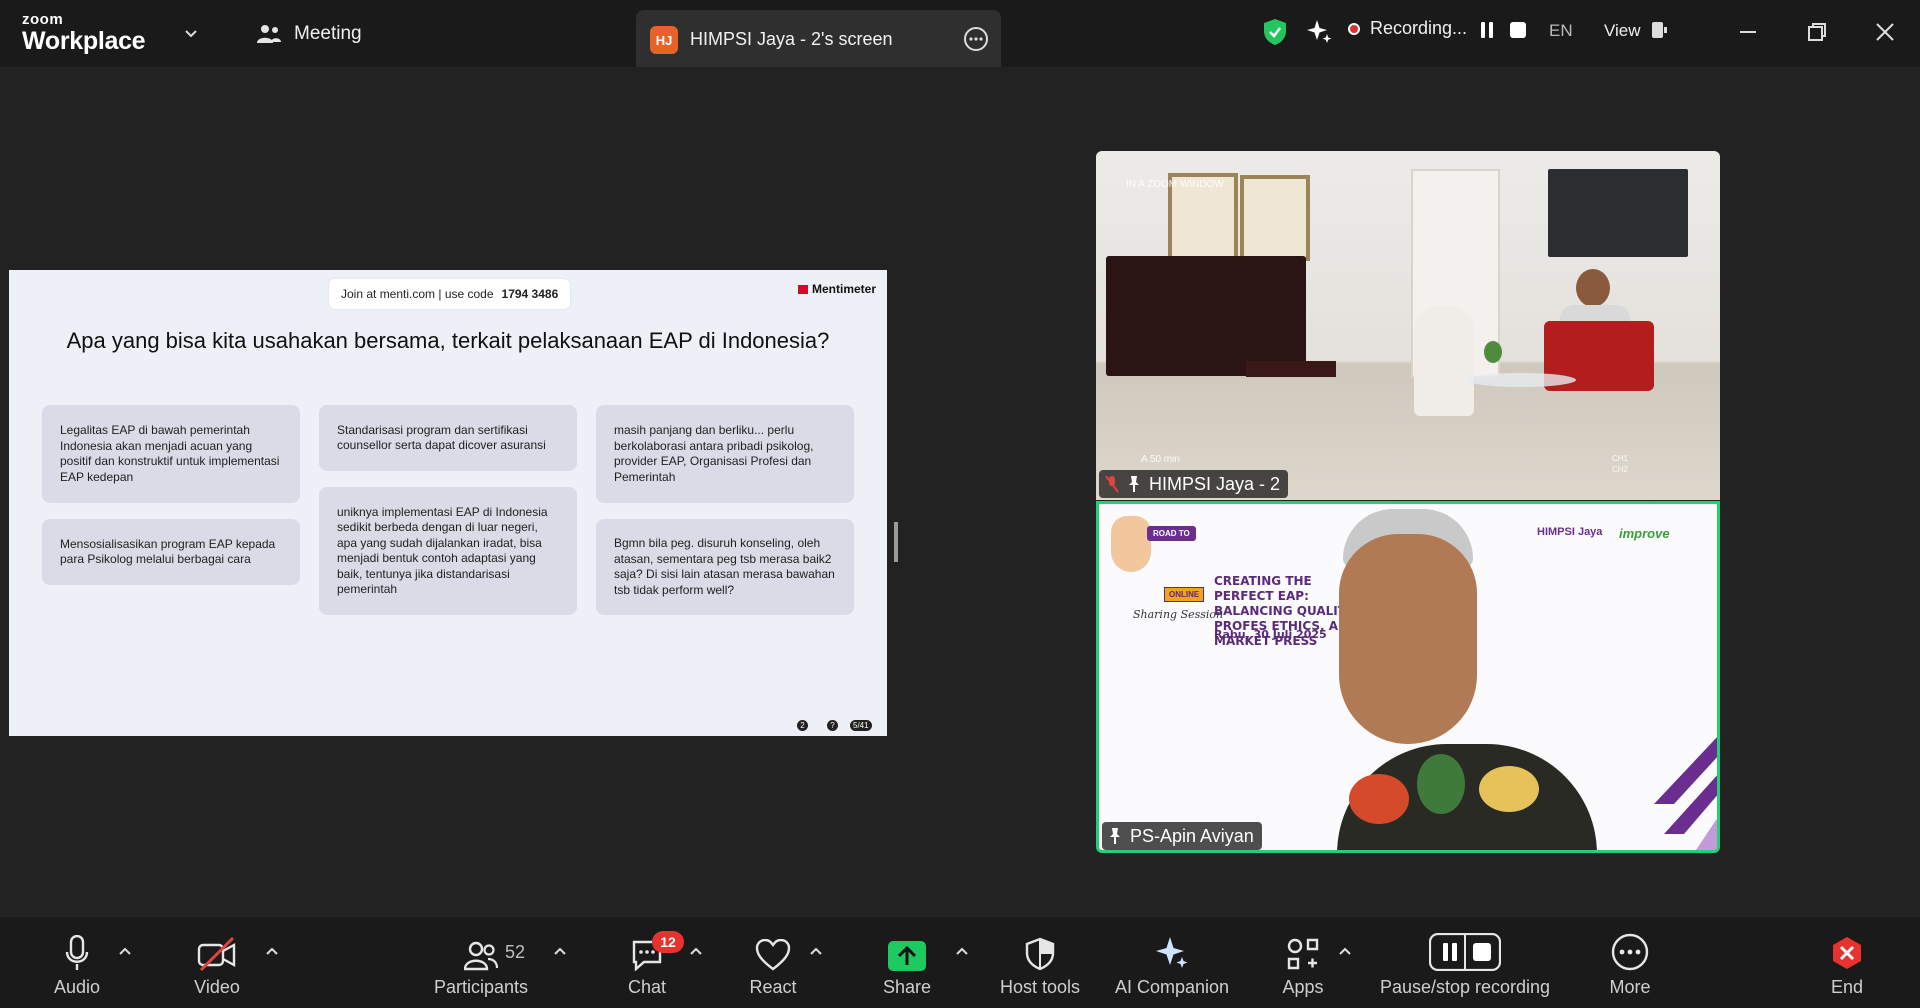 The height and width of the screenshot is (1008, 1920). What do you see at coordinates (1172, 987) in the screenshot?
I see `ai-companion-label: AI Companion` at bounding box center [1172, 987].